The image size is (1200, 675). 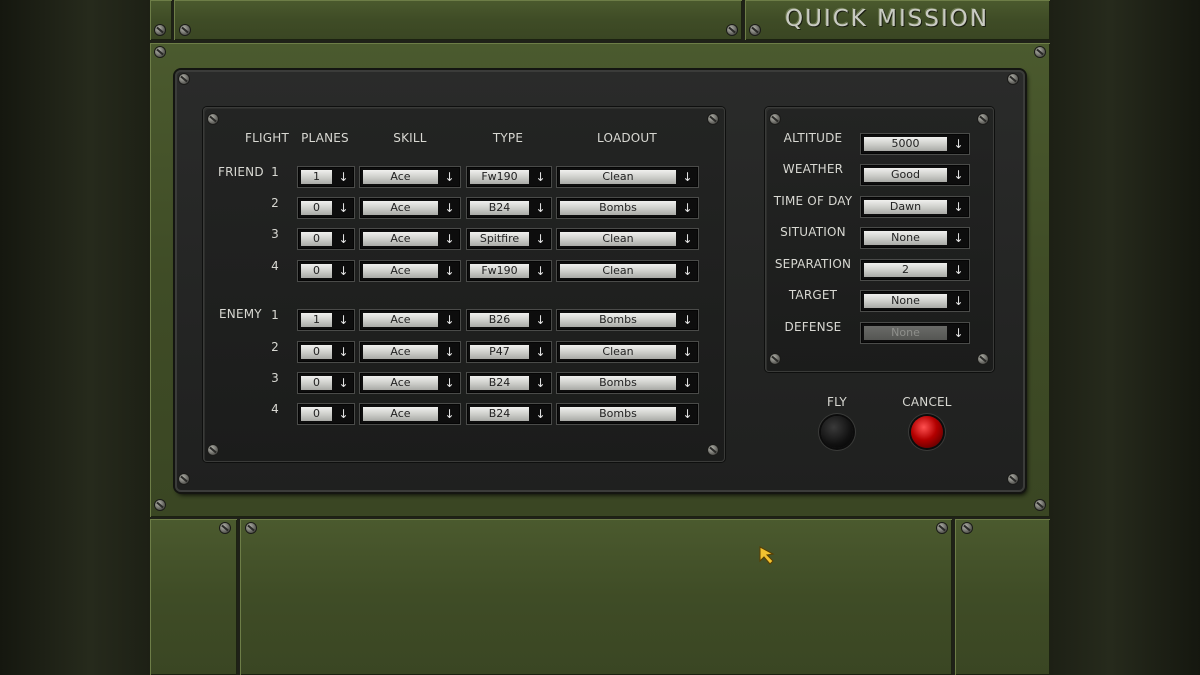 What do you see at coordinates (813, 201) in the screenshot?
I see `setting-label: TIME OF DAY` at bounding box center [813, 201].